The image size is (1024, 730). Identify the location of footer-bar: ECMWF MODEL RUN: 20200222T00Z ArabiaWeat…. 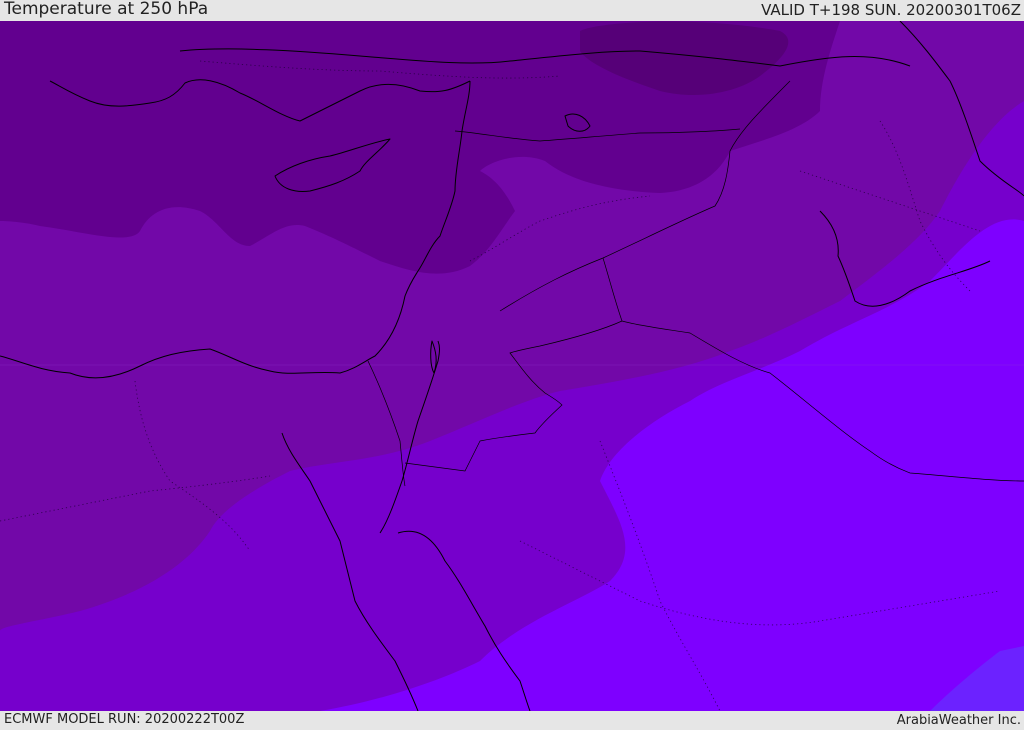
(512, 720).